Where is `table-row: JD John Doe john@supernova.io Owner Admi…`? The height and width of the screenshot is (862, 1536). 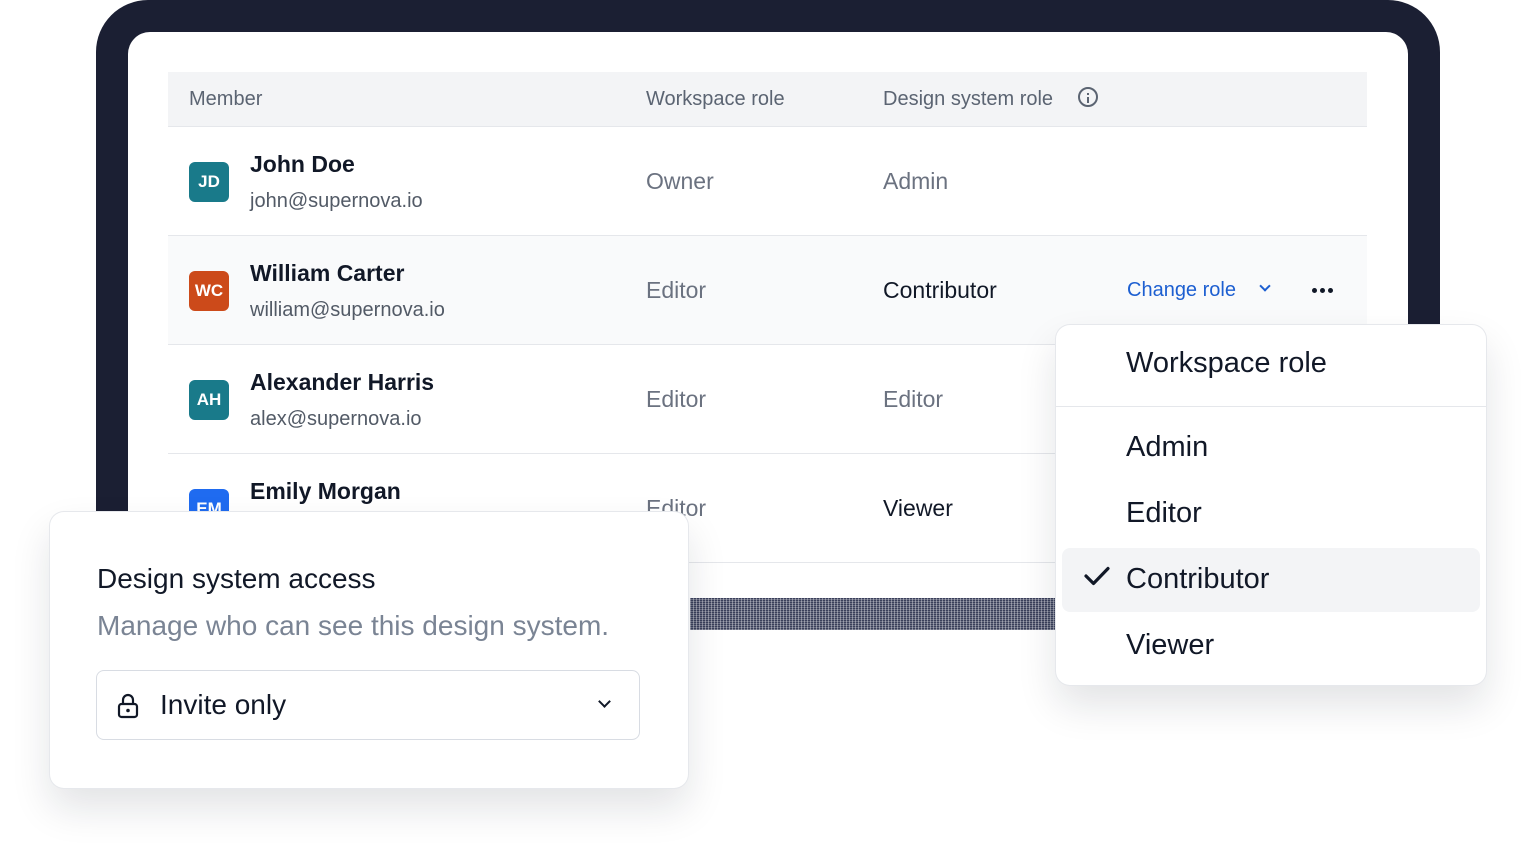
table-row: JD John Doe john@supernova.io Owner Admi… is located at coordinates (767, 181).